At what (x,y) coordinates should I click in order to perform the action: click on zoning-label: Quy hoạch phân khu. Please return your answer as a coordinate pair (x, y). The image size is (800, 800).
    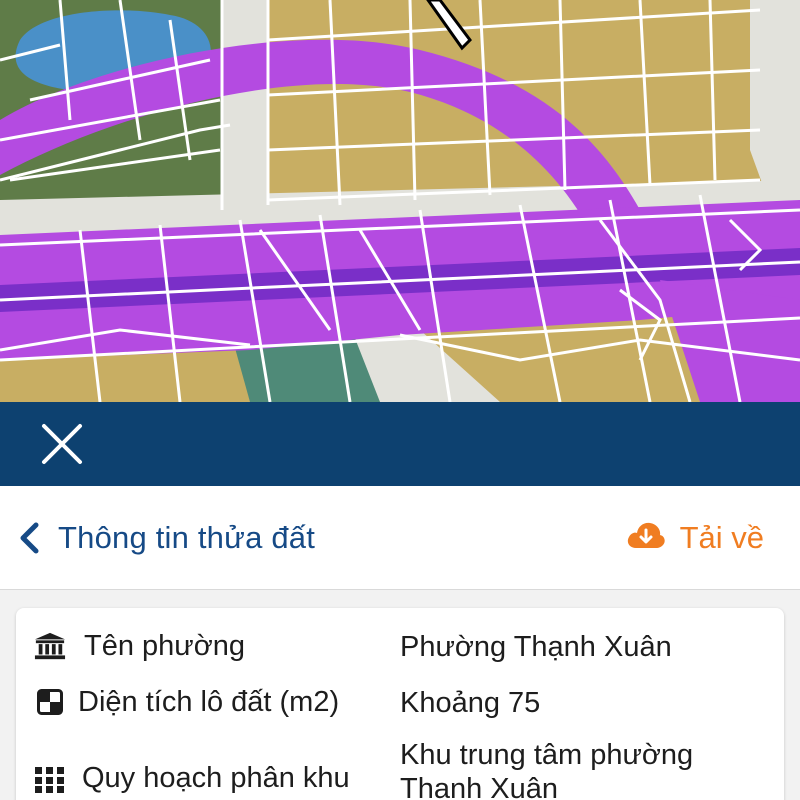
    Looking at the image, I should click on (216, 778).